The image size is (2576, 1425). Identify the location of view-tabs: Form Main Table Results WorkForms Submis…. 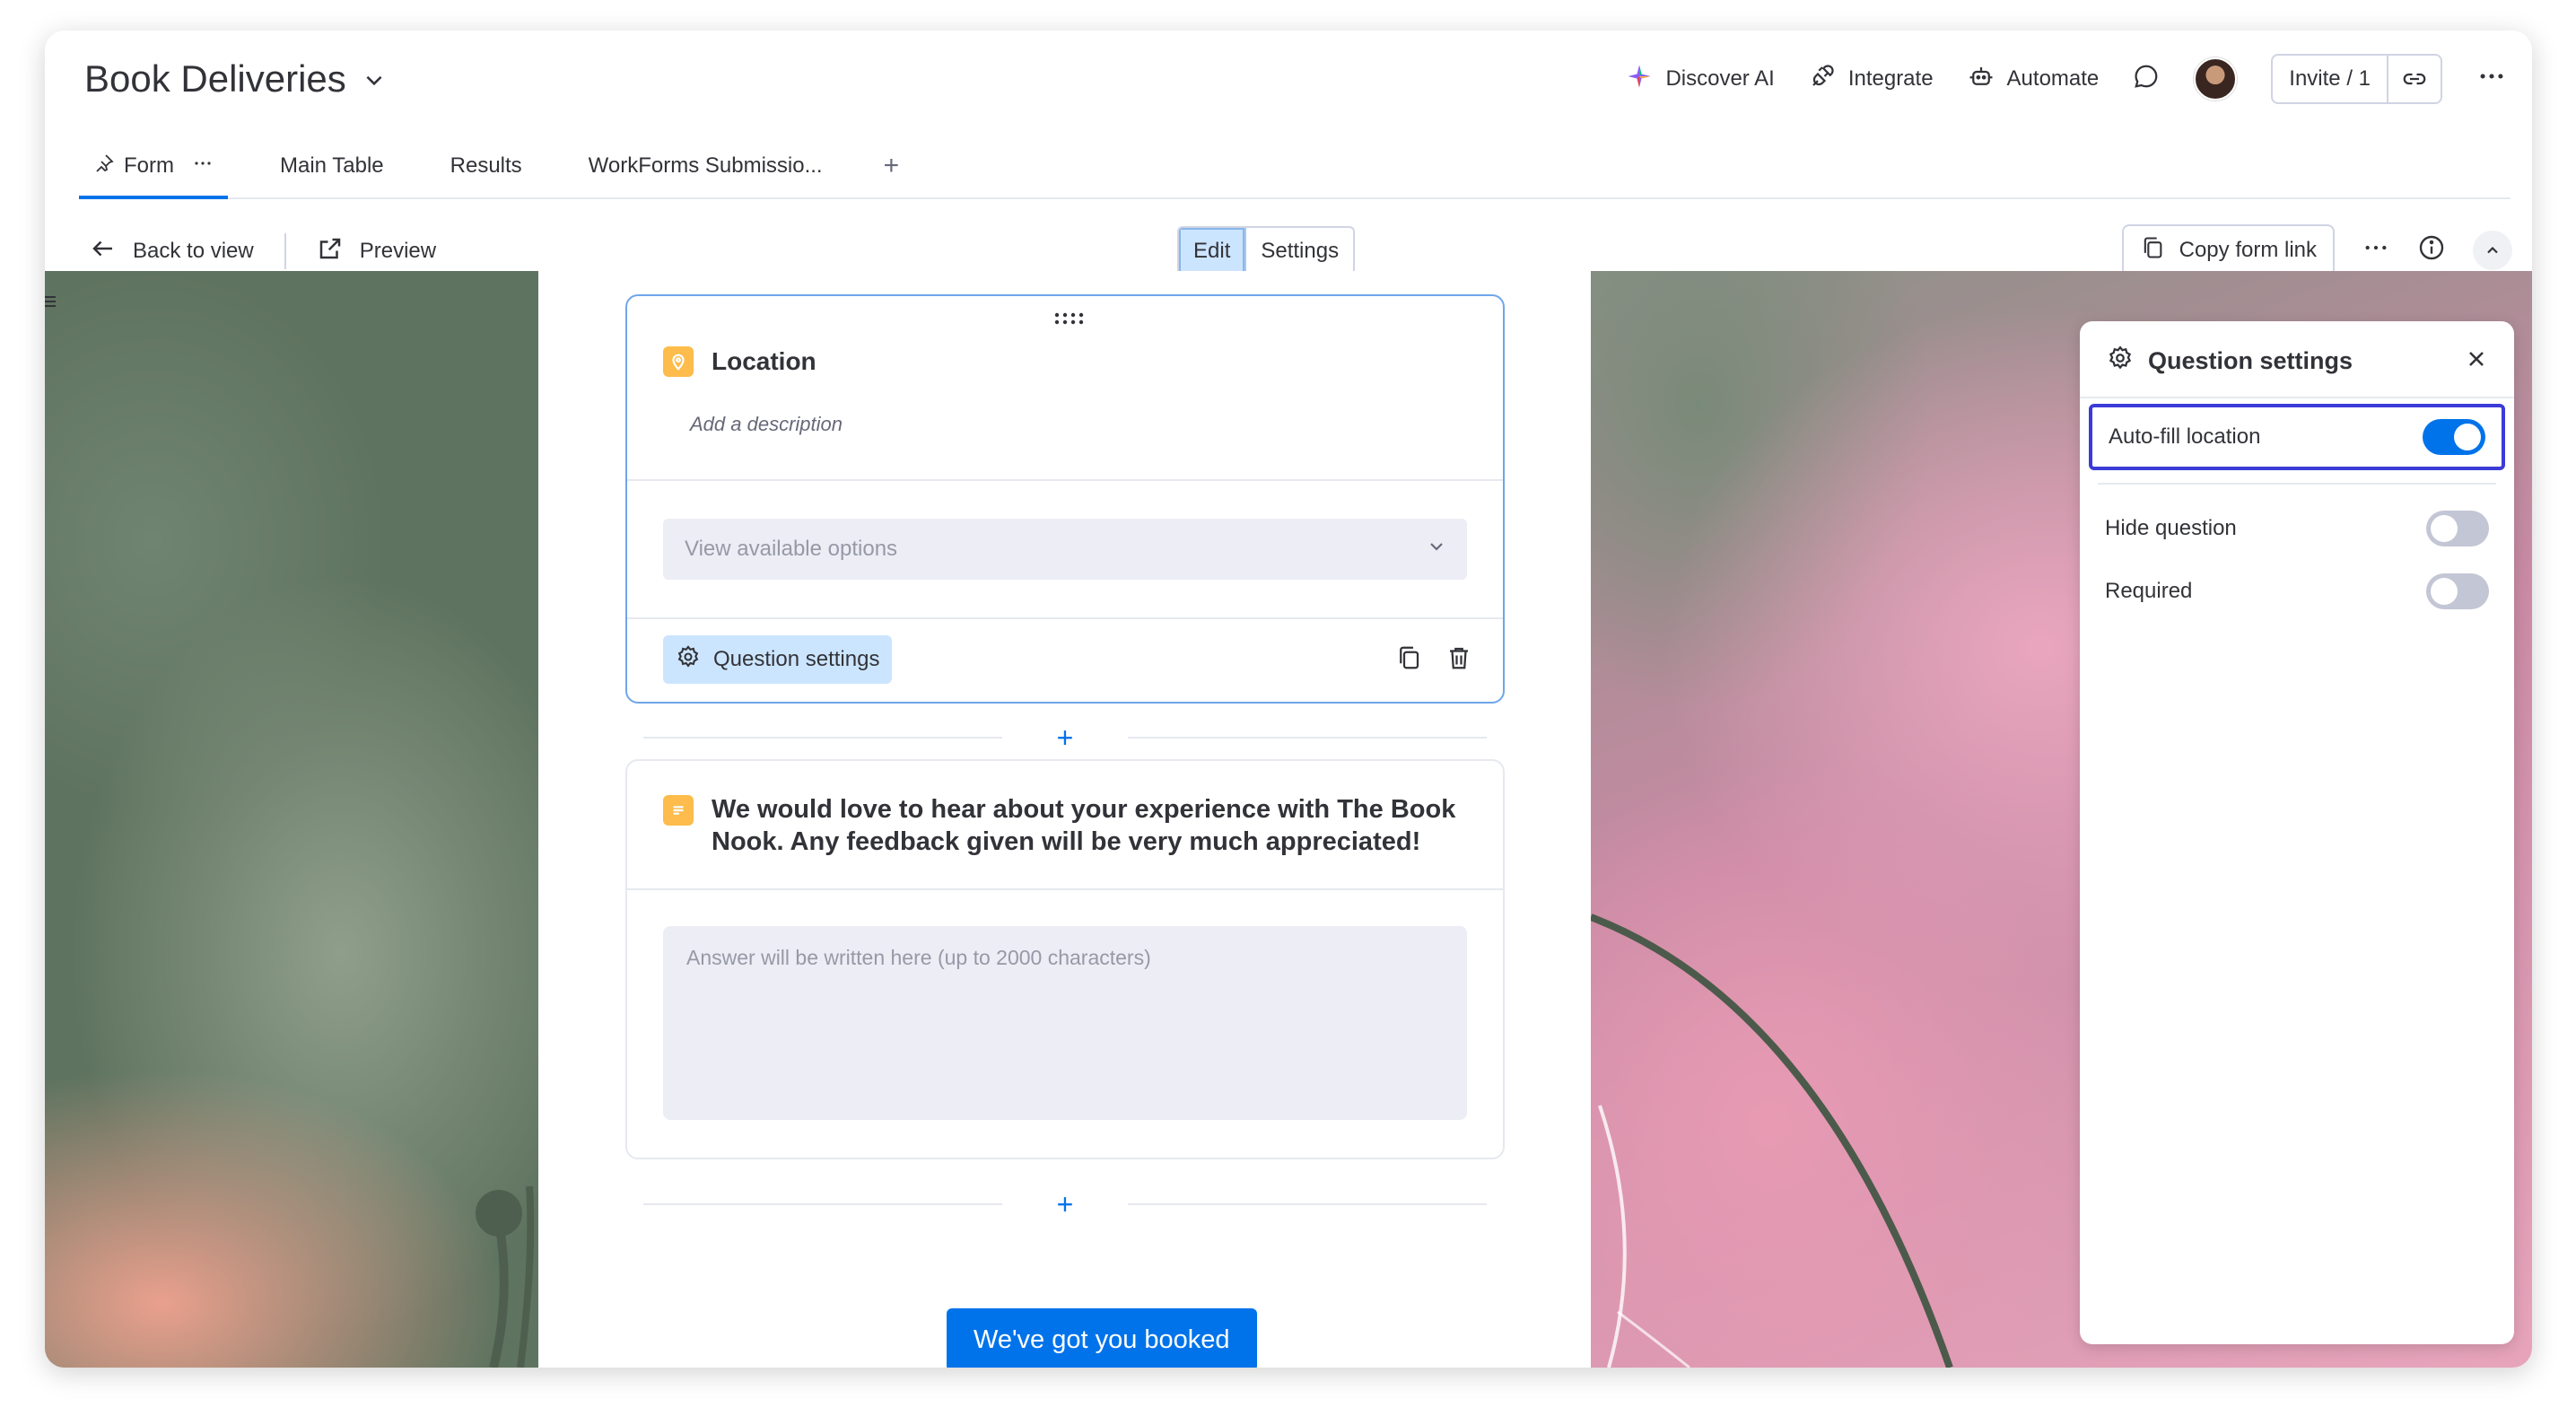
(1295, 163).